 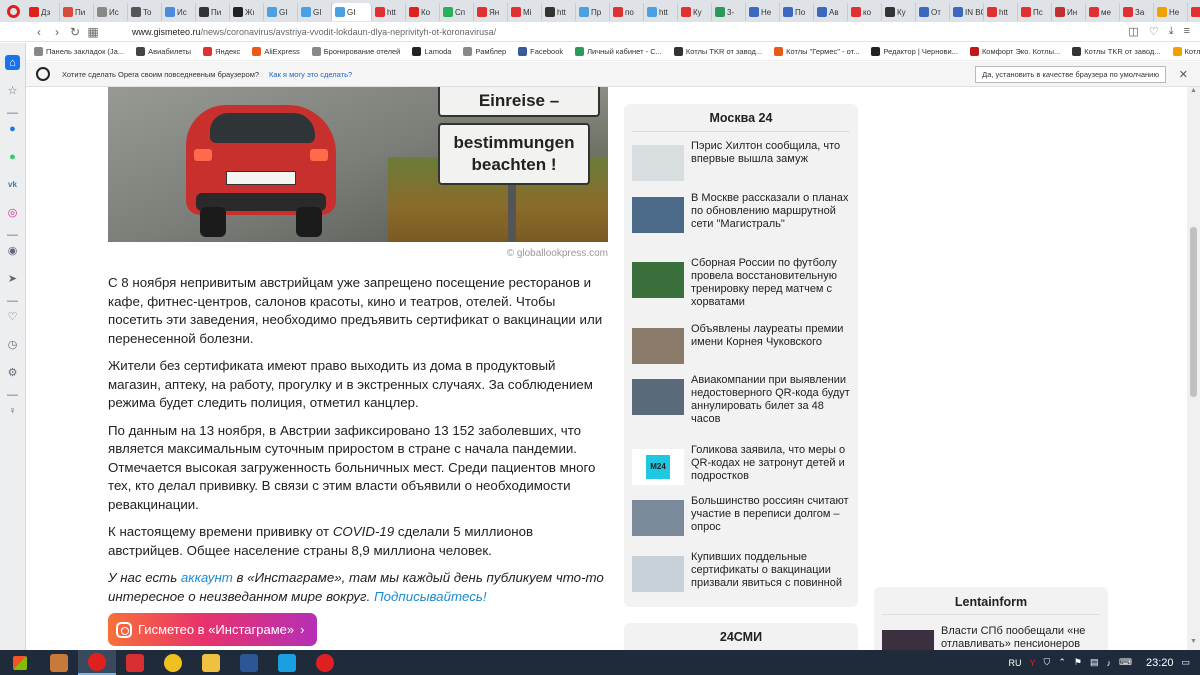 What do you see at coordinates (211, 662) in the screenshot?
I see `taskbar-app-explorer` at bounding box center [211, 662].